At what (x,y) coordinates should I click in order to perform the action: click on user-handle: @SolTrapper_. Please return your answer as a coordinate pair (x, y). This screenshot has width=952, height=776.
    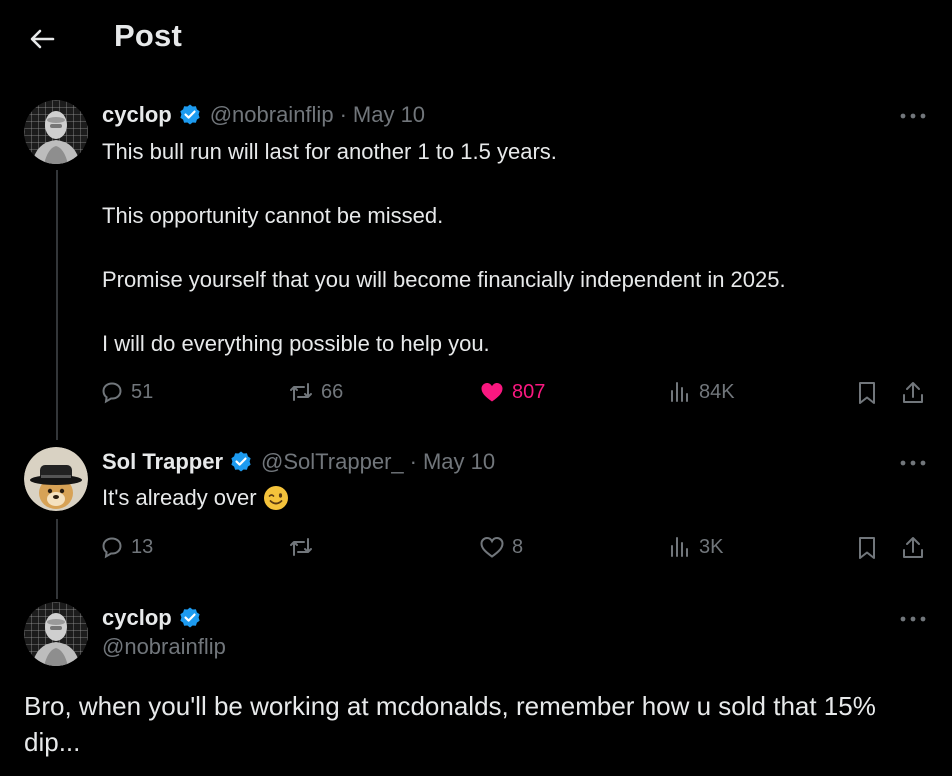
    Looking at the image, I should click on (332, 462).